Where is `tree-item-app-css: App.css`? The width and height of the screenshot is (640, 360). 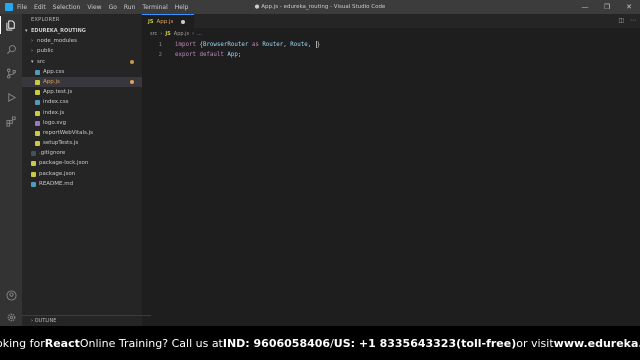
tree-item-app-css: App.css is located at coordinates (82, 72).